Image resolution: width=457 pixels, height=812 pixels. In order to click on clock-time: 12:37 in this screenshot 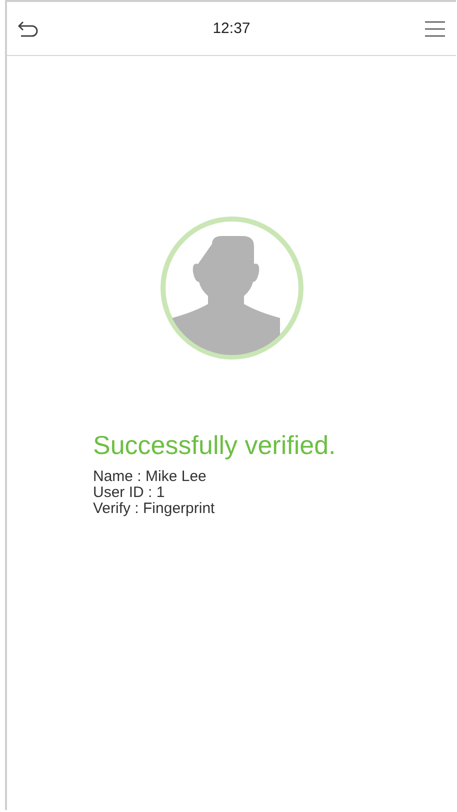, I will do `click(231, 28)`.